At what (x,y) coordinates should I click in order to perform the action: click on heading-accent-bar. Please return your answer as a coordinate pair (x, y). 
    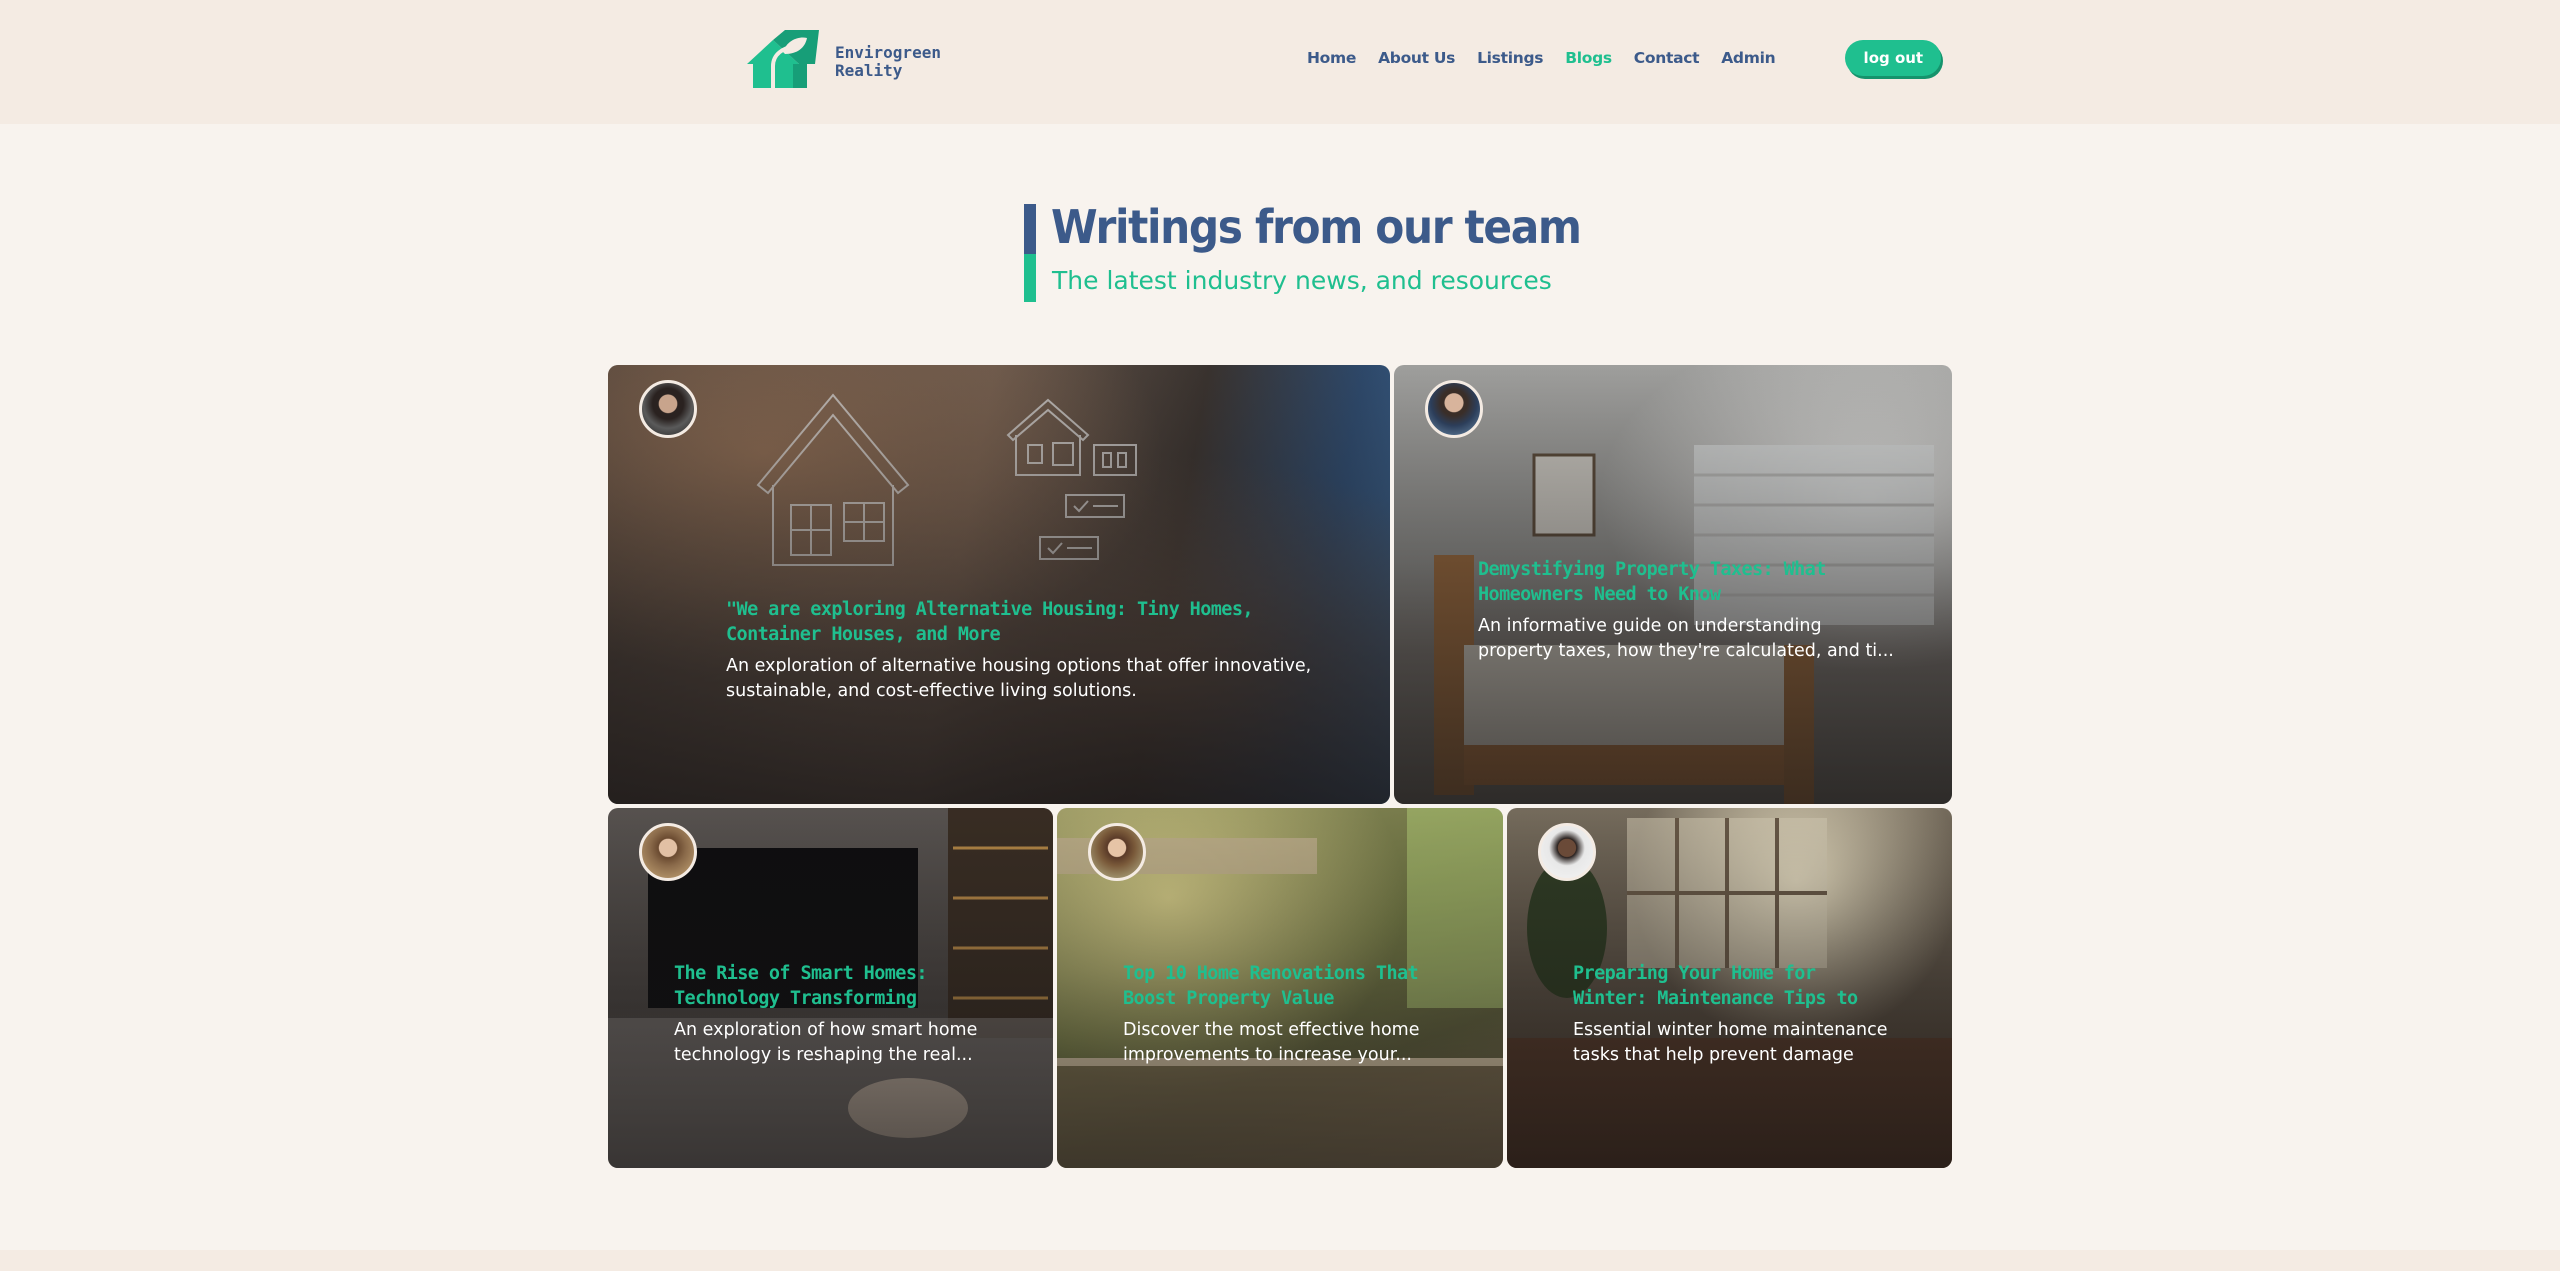
    Looking at the image, I should click on (1030, 229).